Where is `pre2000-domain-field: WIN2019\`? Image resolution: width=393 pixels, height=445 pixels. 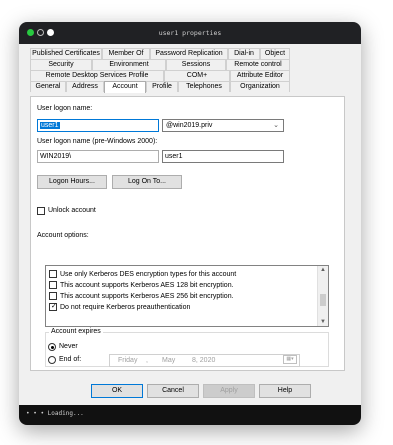
pre2000-domain-field: WIN2019\ is located at coordinates (98, 156).